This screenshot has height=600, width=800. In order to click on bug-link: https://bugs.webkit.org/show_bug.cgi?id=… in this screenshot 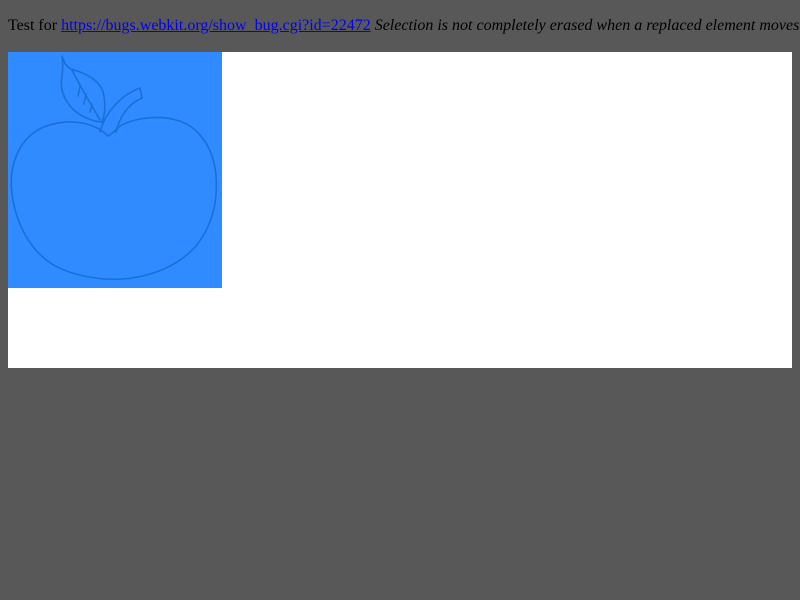, I will do `click(216, 25)`.